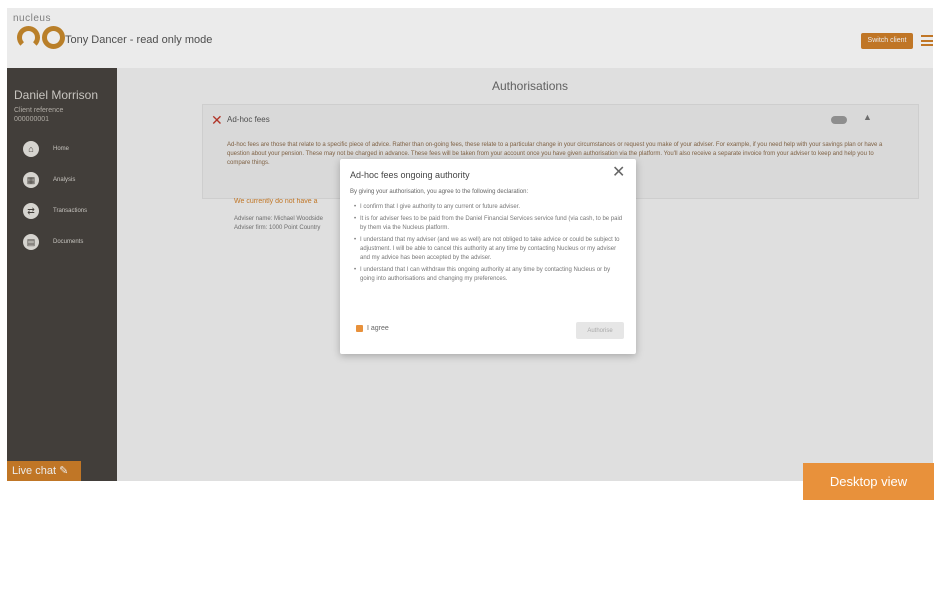 The image size is (940, 595). What do you see at coordinates (618, 173) in the screenshot?
I see `close-icon: ✕` at bounding box center [618, 173].